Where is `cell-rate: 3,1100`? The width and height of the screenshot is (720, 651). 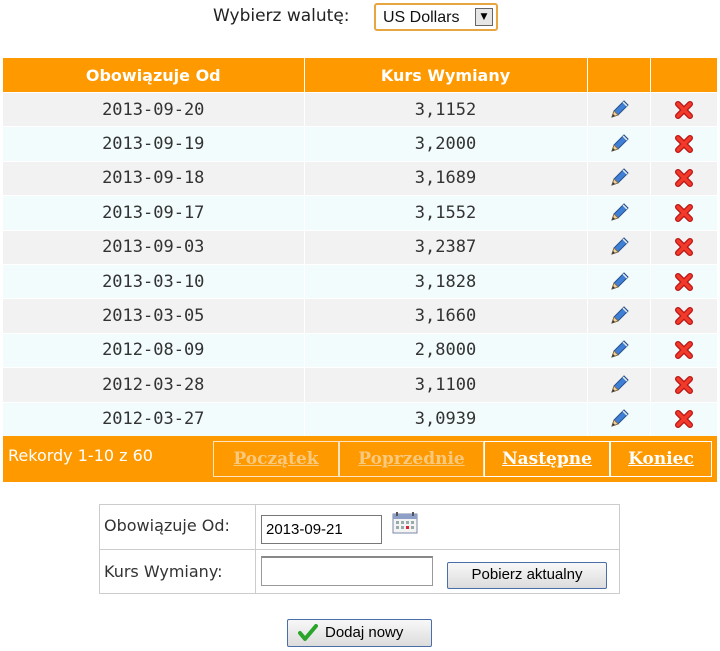
cell-rate: 3,1100 is located at coordinates (446, 385).